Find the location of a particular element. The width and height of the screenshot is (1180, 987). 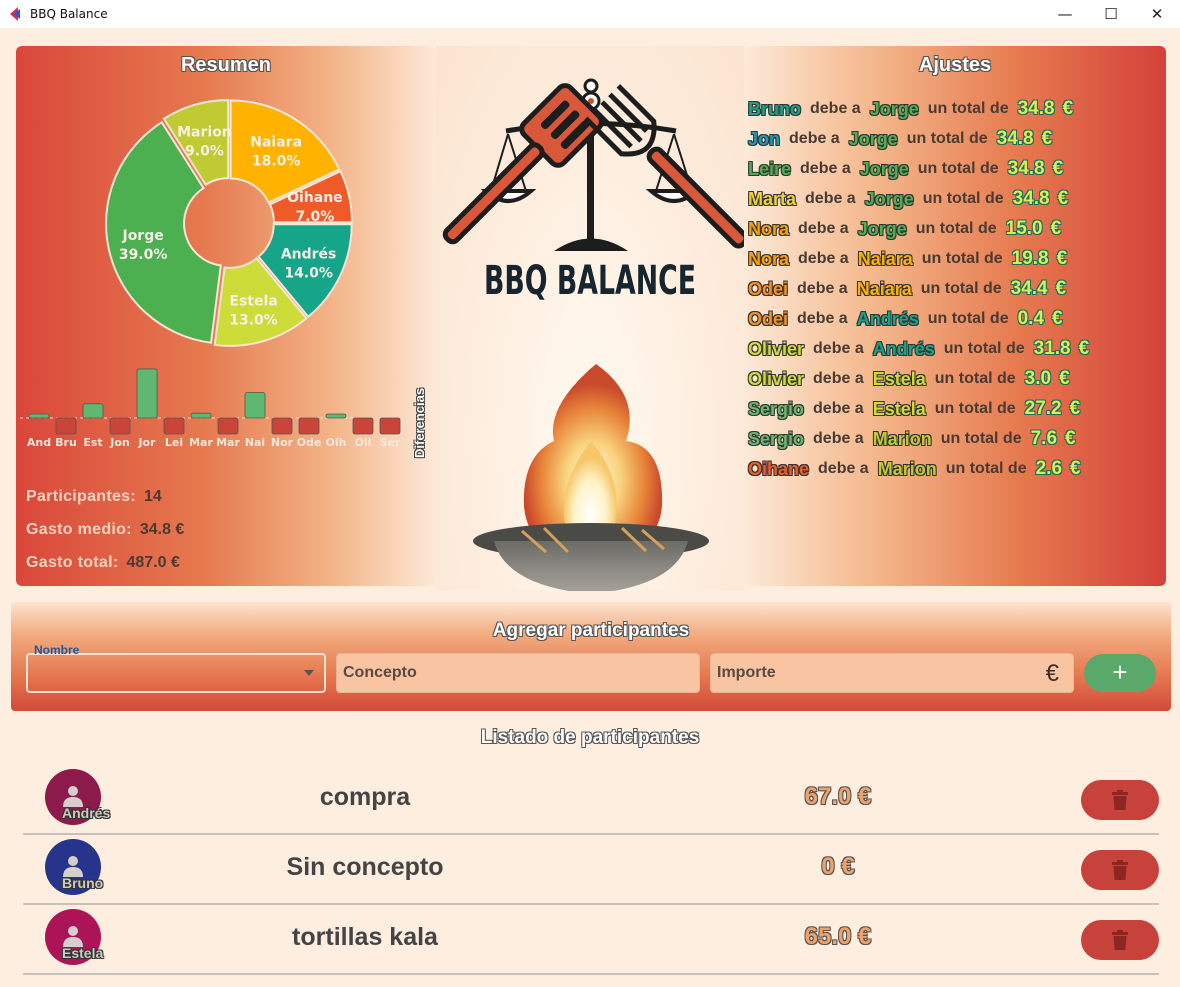

concept-input: Concepto is located at coordinates (518, 673).